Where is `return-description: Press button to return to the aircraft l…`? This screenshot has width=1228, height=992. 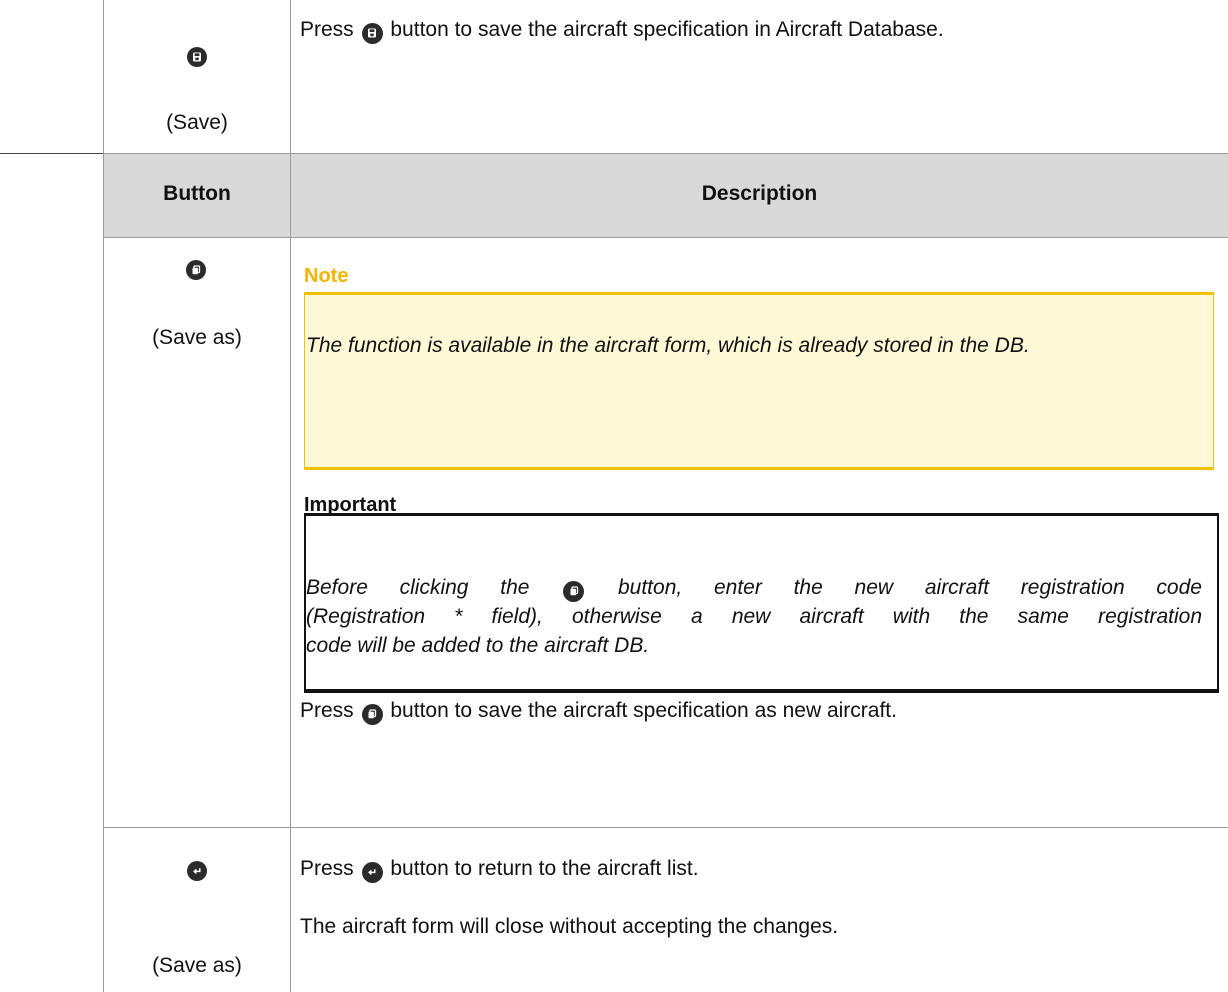 return-description: Press button to return to the aircraft l… is located at coordinates (499, 869).